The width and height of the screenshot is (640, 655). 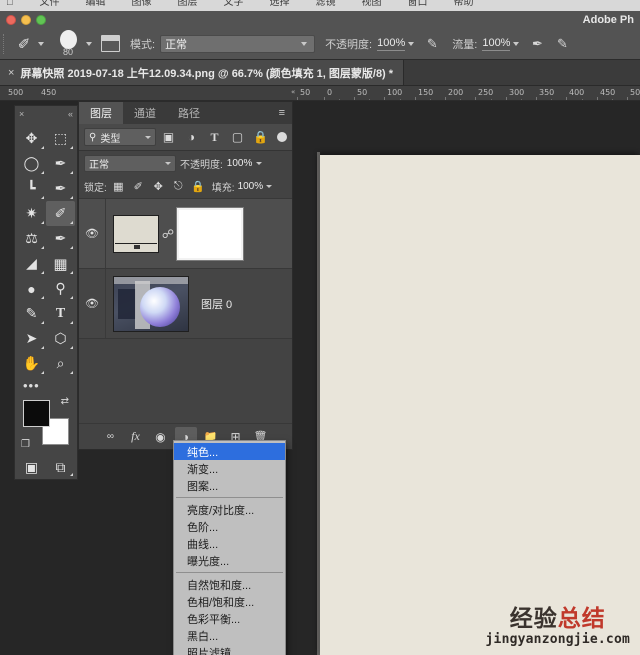 What do you see at coordinates (110, 43) in the screenshot?
I see `brush-panel-icon` at bounding box center [110, 43].